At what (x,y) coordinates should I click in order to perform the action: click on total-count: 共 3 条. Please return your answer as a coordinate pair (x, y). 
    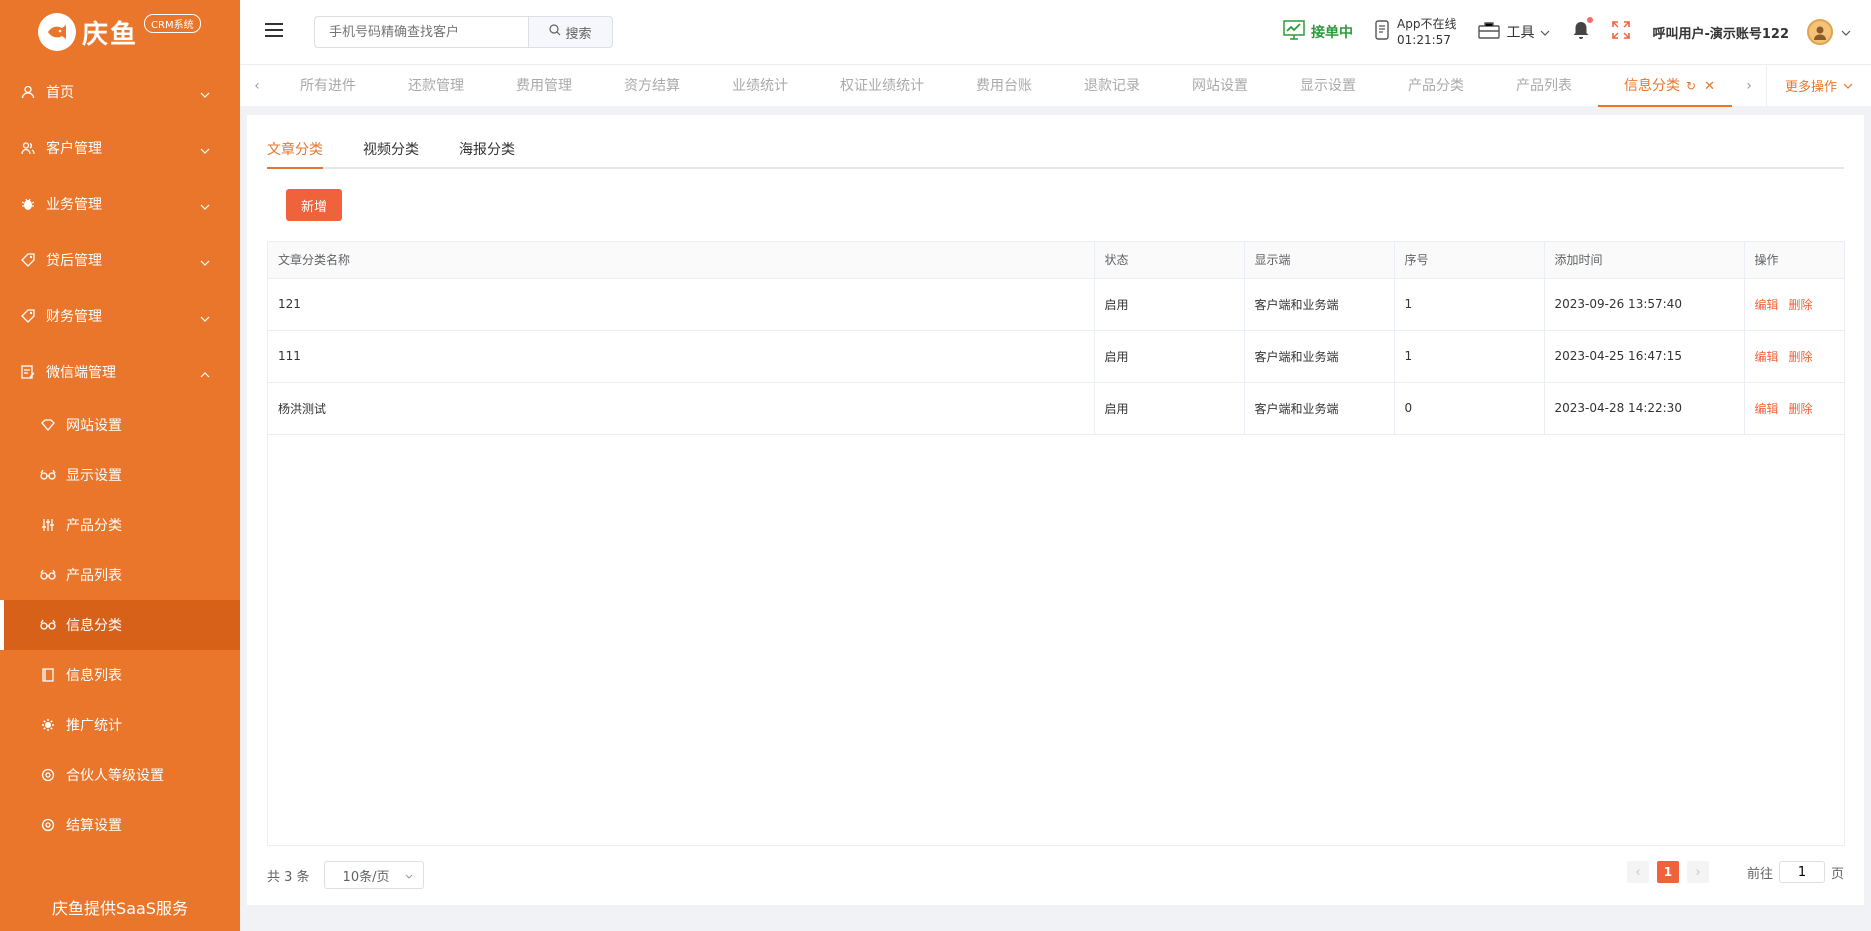
    Looking at the image, I should click on (288, 877).